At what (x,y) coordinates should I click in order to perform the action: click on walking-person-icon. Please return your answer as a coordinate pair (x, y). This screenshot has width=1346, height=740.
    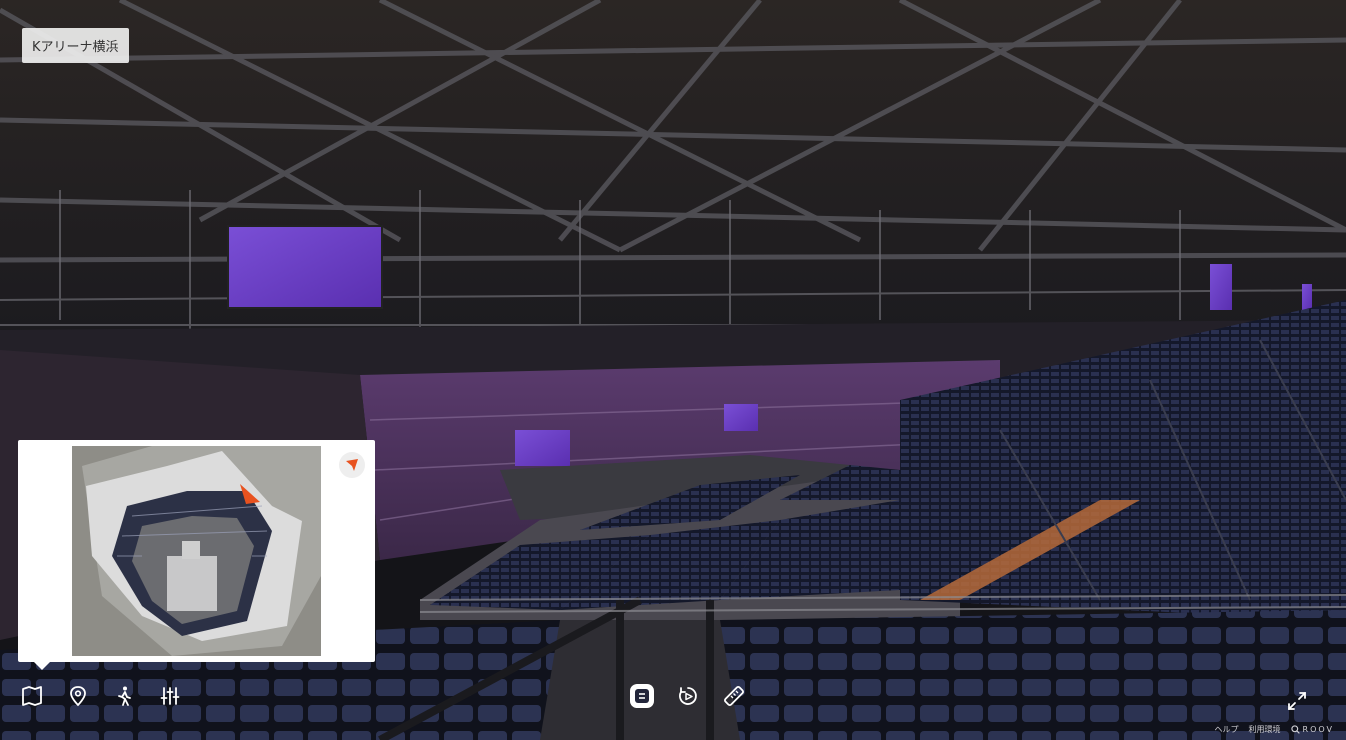
    Looking at the image, I should click on (124, 696).